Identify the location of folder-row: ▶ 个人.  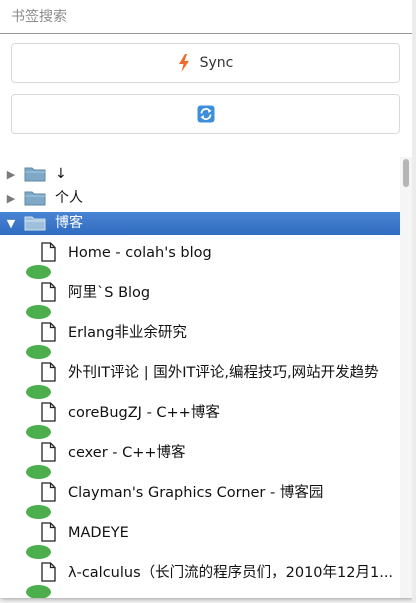
(200, 198).